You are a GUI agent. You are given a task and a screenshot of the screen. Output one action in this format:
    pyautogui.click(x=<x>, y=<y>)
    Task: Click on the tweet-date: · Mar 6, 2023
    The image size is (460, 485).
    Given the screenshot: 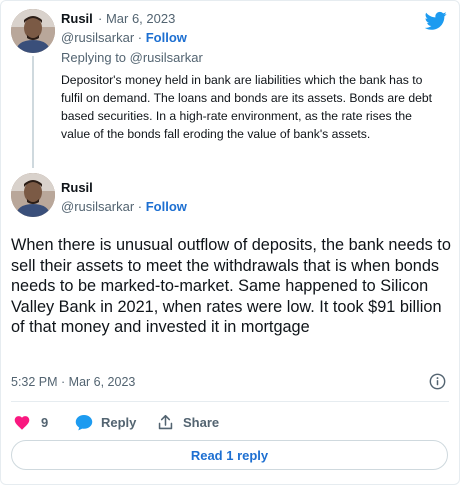 What is the action you would take?
    pyautogui.click(x=136, y=18)
    